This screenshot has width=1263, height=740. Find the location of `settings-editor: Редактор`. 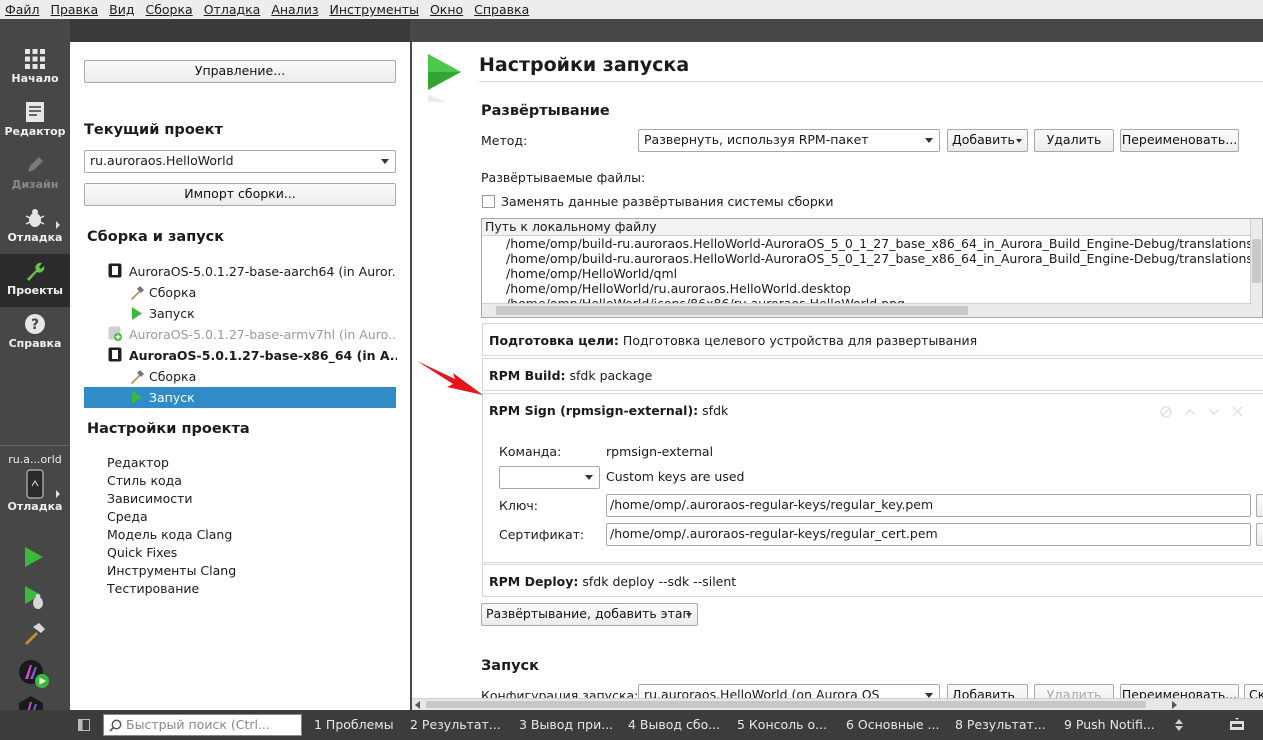

settings-editor: Редактор is located at coordinates (138, 462).